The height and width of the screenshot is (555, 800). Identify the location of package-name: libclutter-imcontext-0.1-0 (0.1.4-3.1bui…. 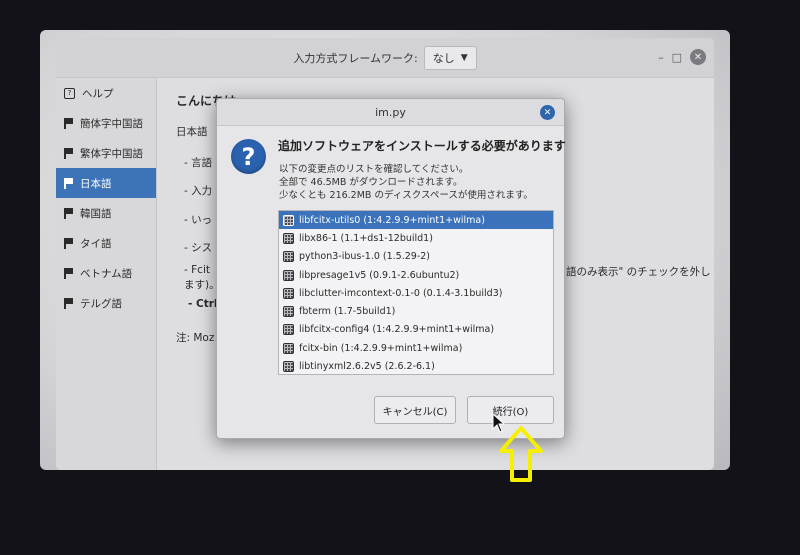
(401, 293).